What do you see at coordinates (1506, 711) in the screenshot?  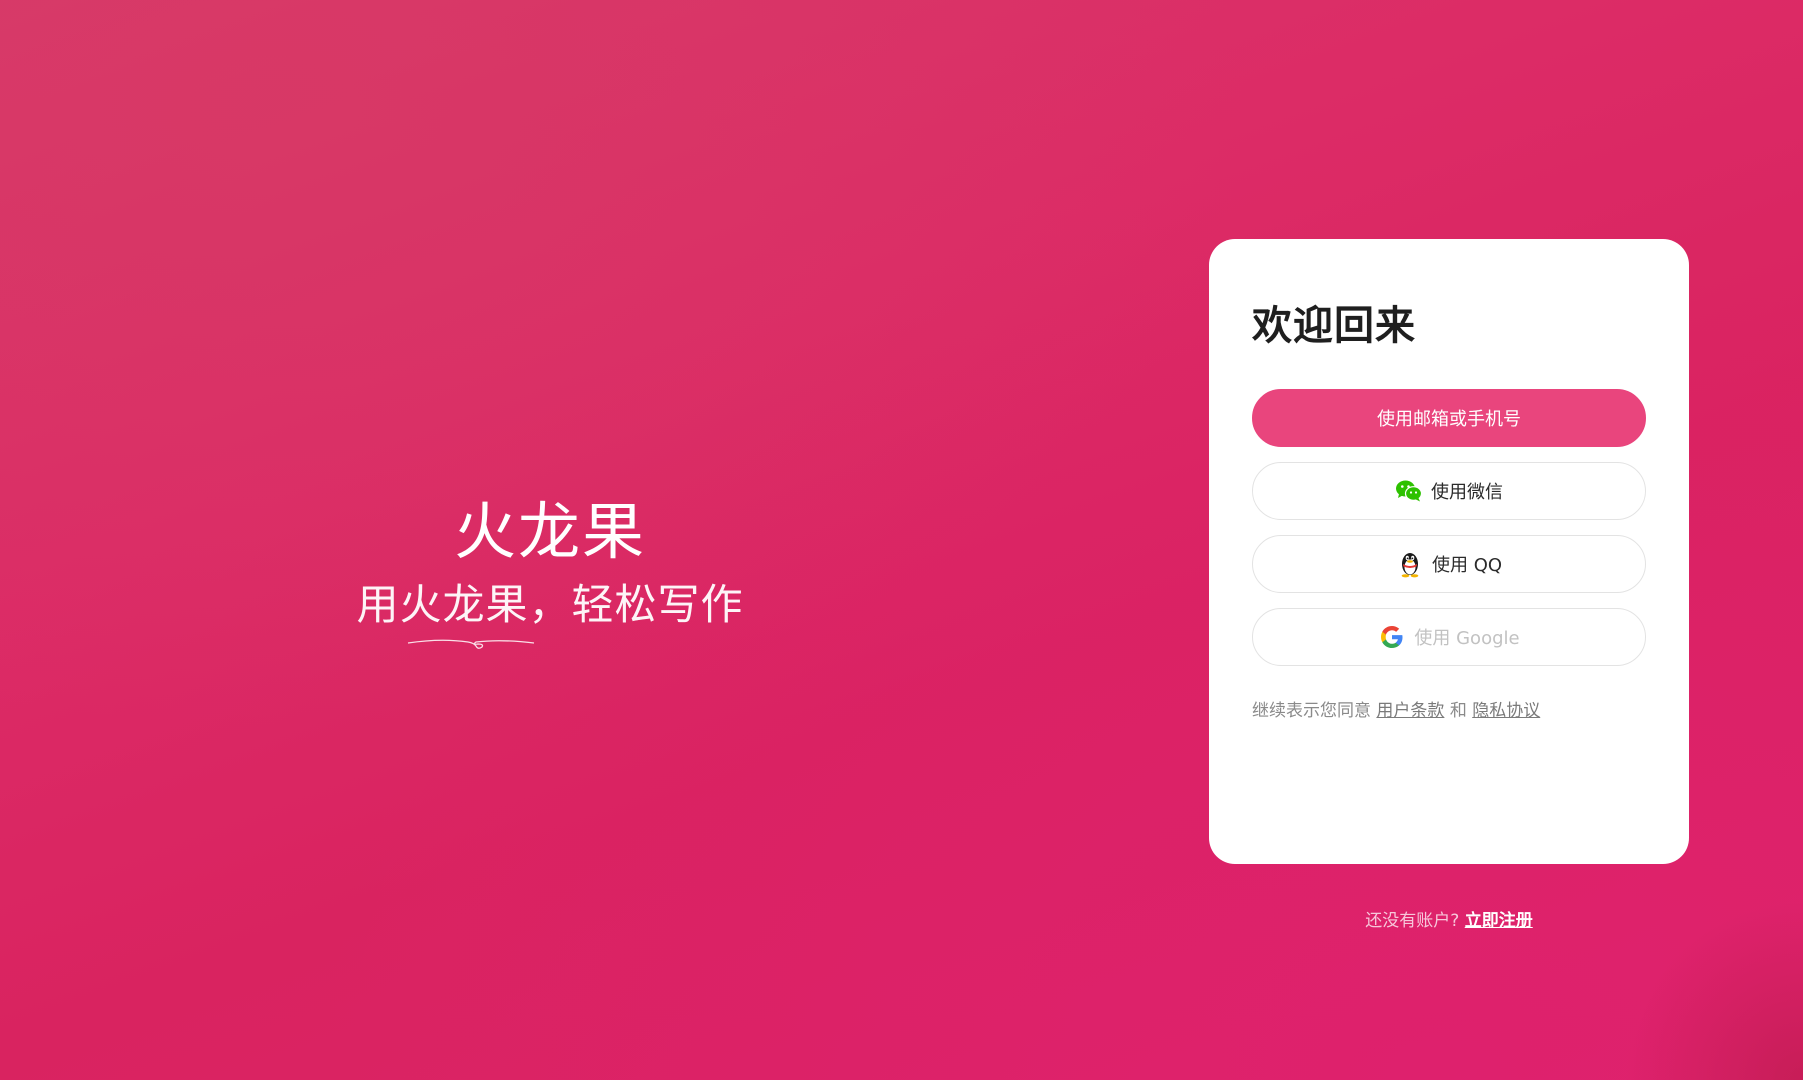 I see `privacy-policy-link: 隐私协议` at bounding box center [1506, 711].